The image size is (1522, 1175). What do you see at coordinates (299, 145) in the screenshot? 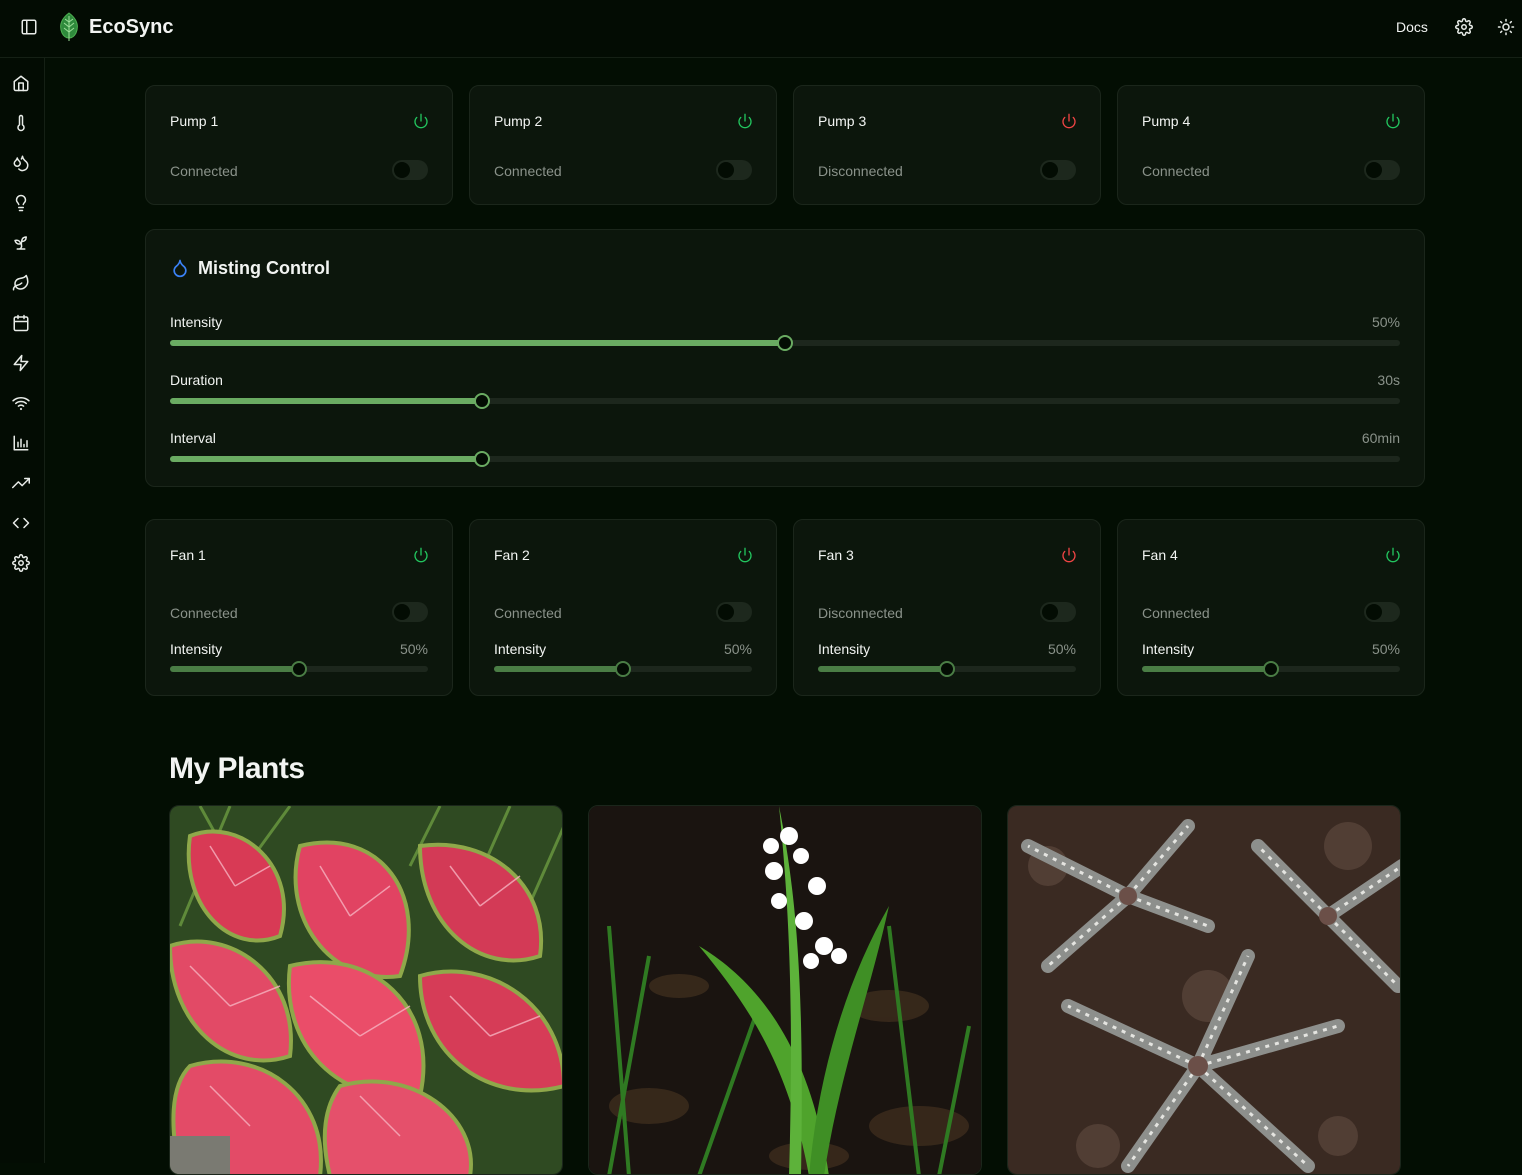
I see `pump-card: Pump 1 Connected` at bounding box center [299, 145].